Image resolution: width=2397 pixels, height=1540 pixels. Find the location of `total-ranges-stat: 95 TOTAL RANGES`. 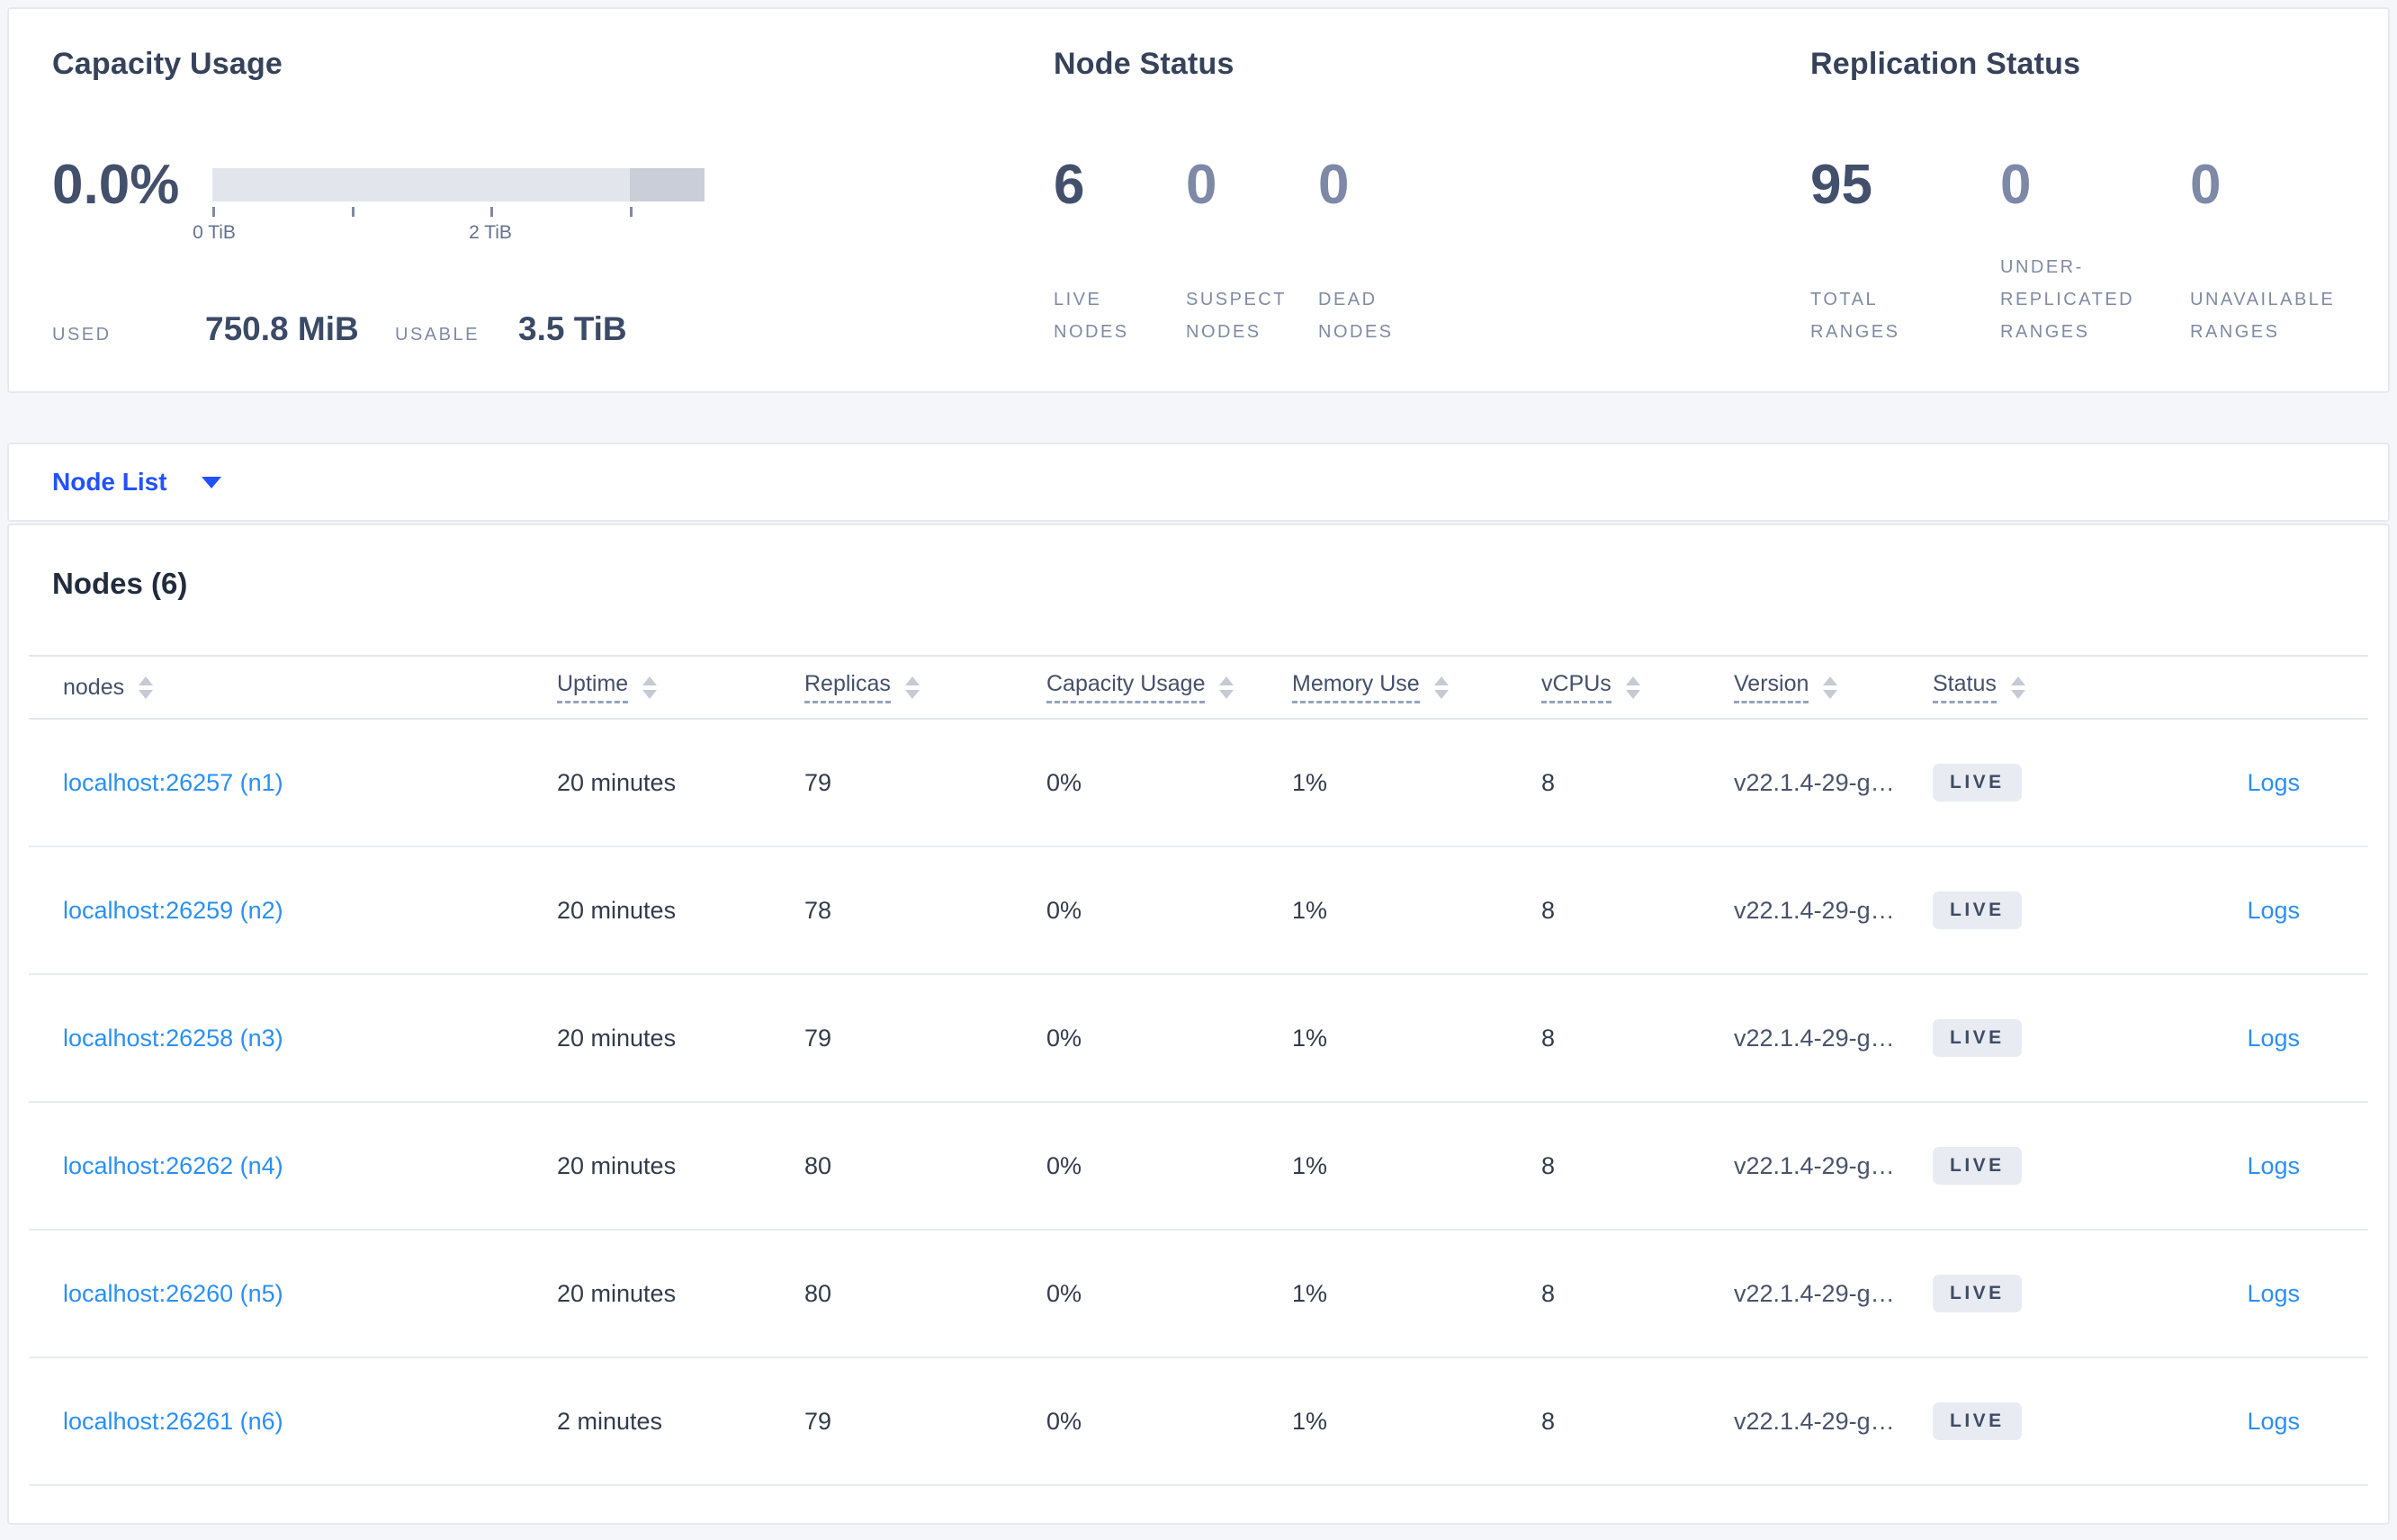

total-ranges-stat: 95 TOTAL RANGES is located at coordinates (1905, 250).